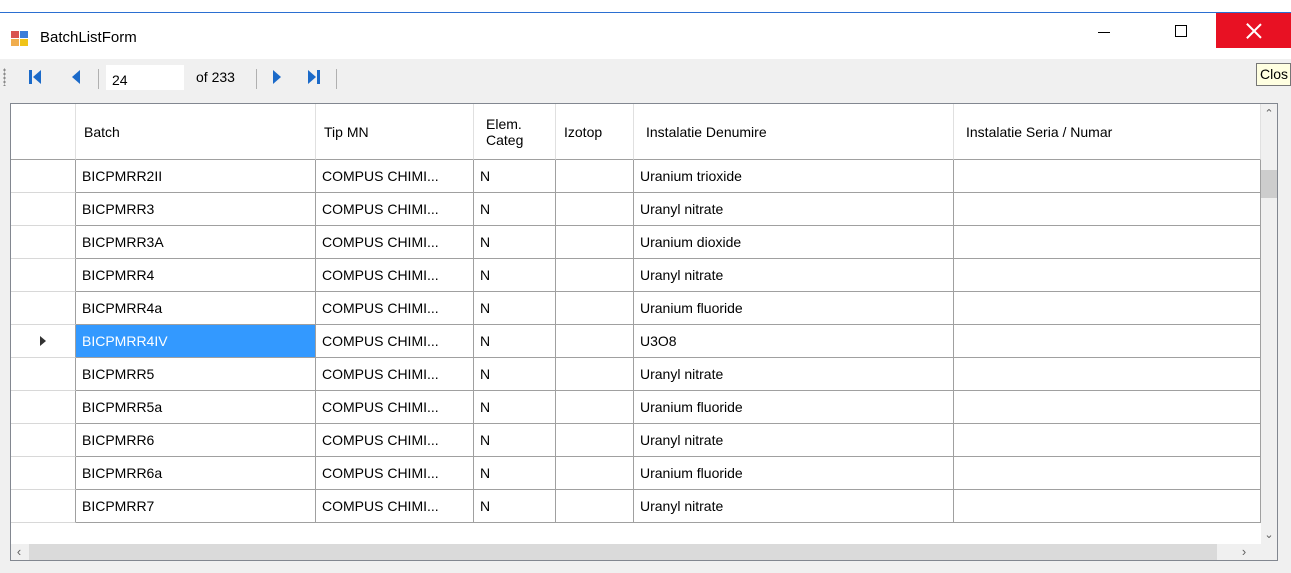  What do you see at coordinates (1107, 132) in the screenshot?
I see `column-header-instalatie-seria-numar: Instalatie Seria / Numar` at bounding box center [1107, 132].